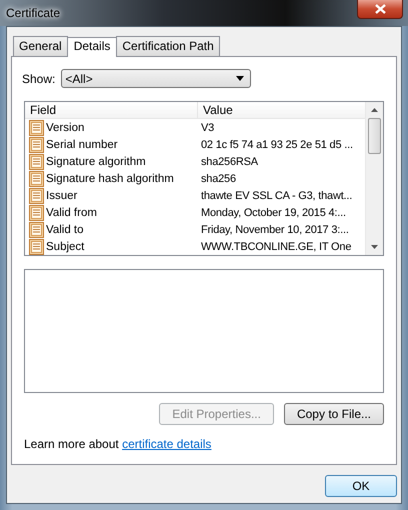 The image size is (408, 510). What do you see at coordinates (92, 47) in the screenshot?
I see `tab: Details` at bounding box center [92, 47].